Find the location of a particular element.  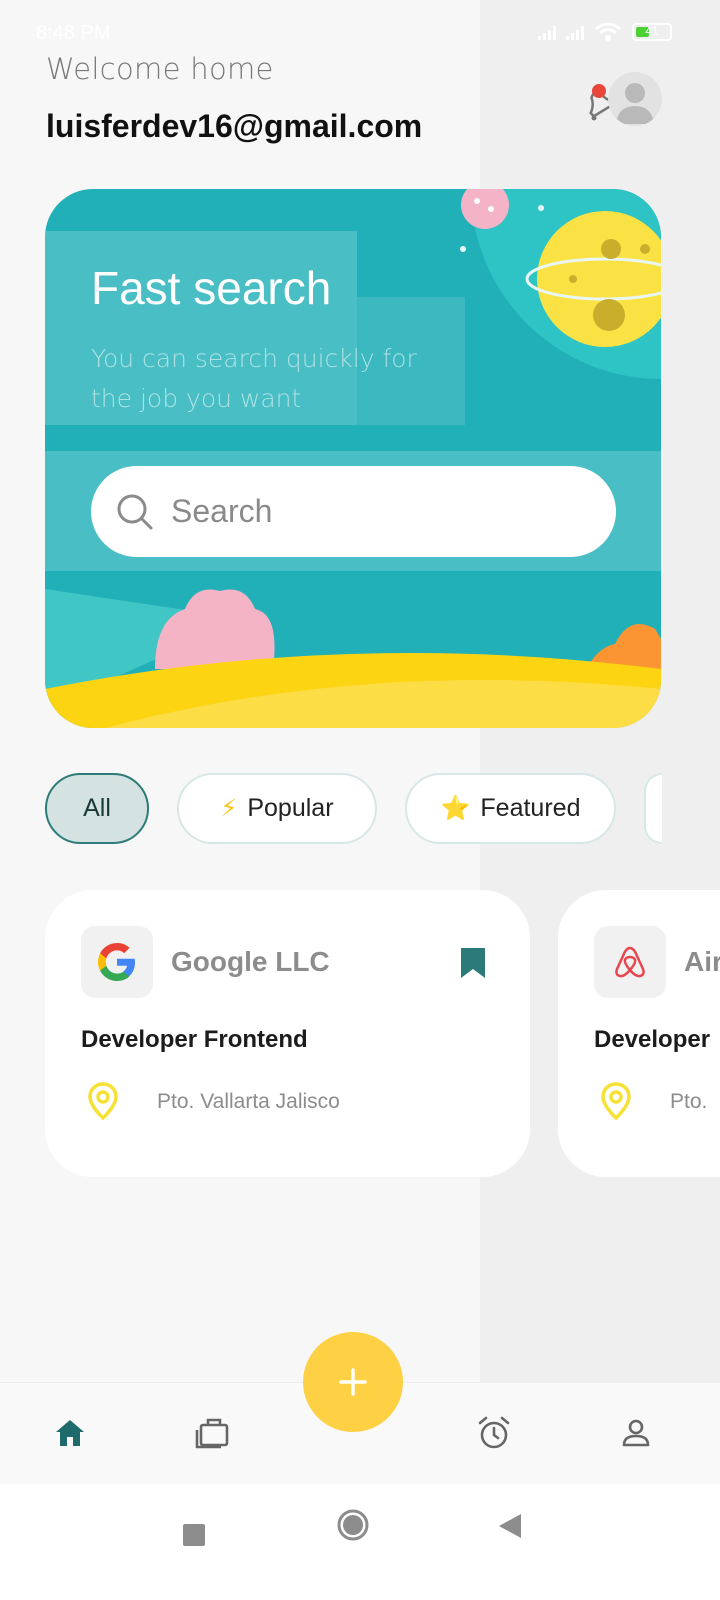

lightning-icon: ⚡ is located at coordinates (229, 808).